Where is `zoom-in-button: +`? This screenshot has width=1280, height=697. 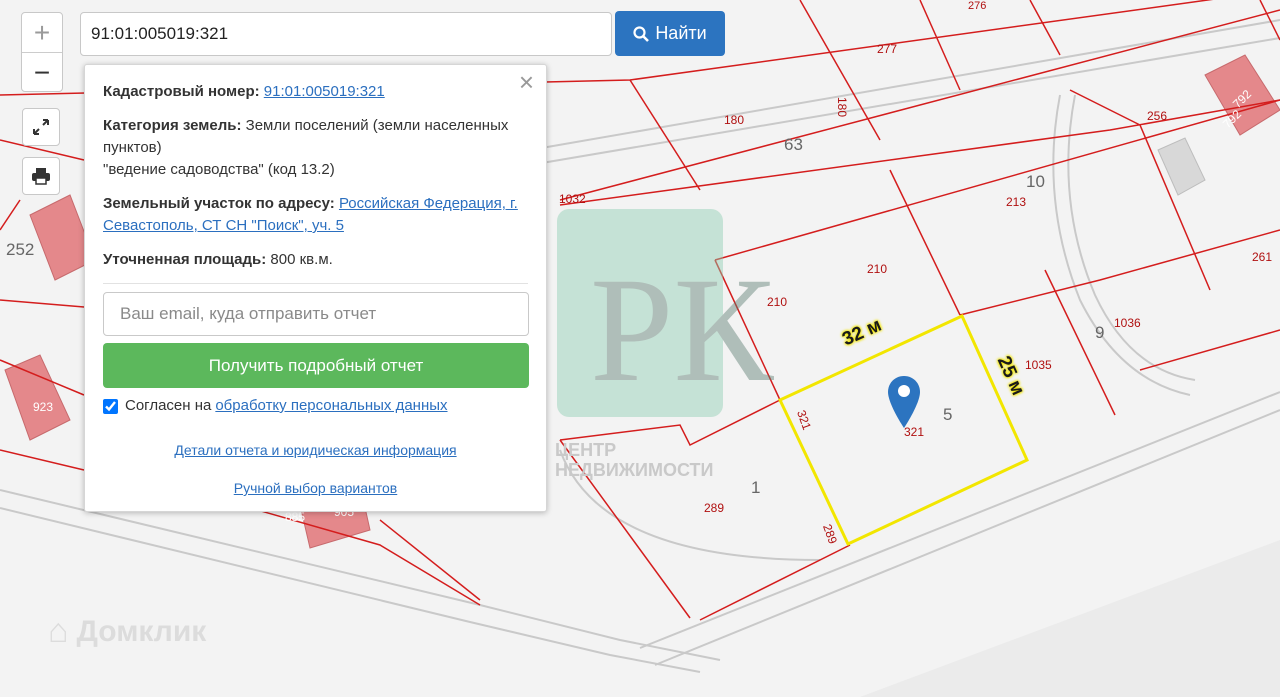
zoom-in-button: + is located at coordinates (42, 33).